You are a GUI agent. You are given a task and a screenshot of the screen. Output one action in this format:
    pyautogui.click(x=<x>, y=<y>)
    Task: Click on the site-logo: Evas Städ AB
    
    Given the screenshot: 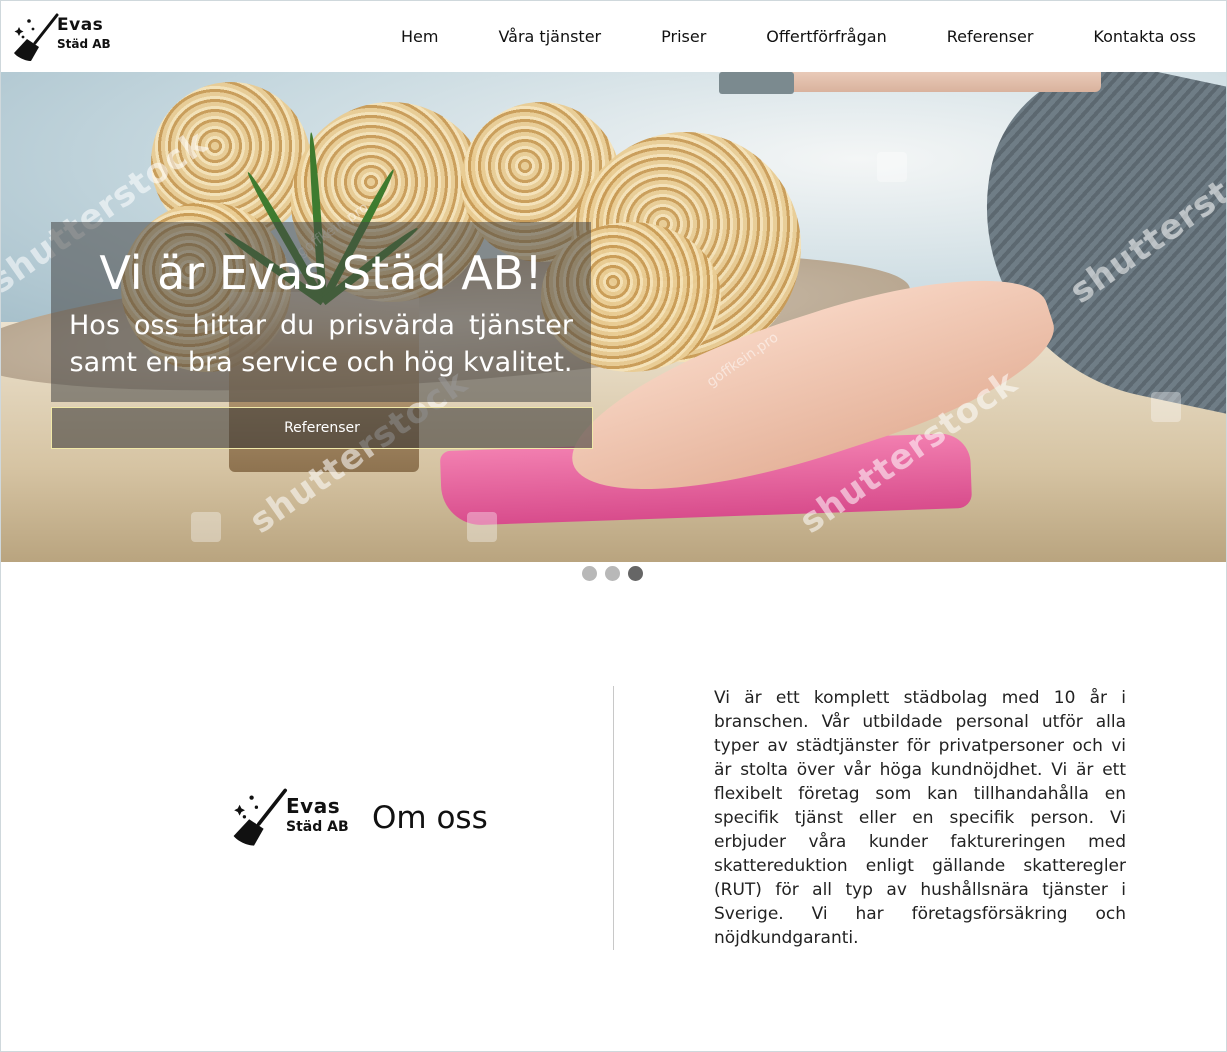 What is the action you would take?
    pyautogui.click(x=63, y=38)
    